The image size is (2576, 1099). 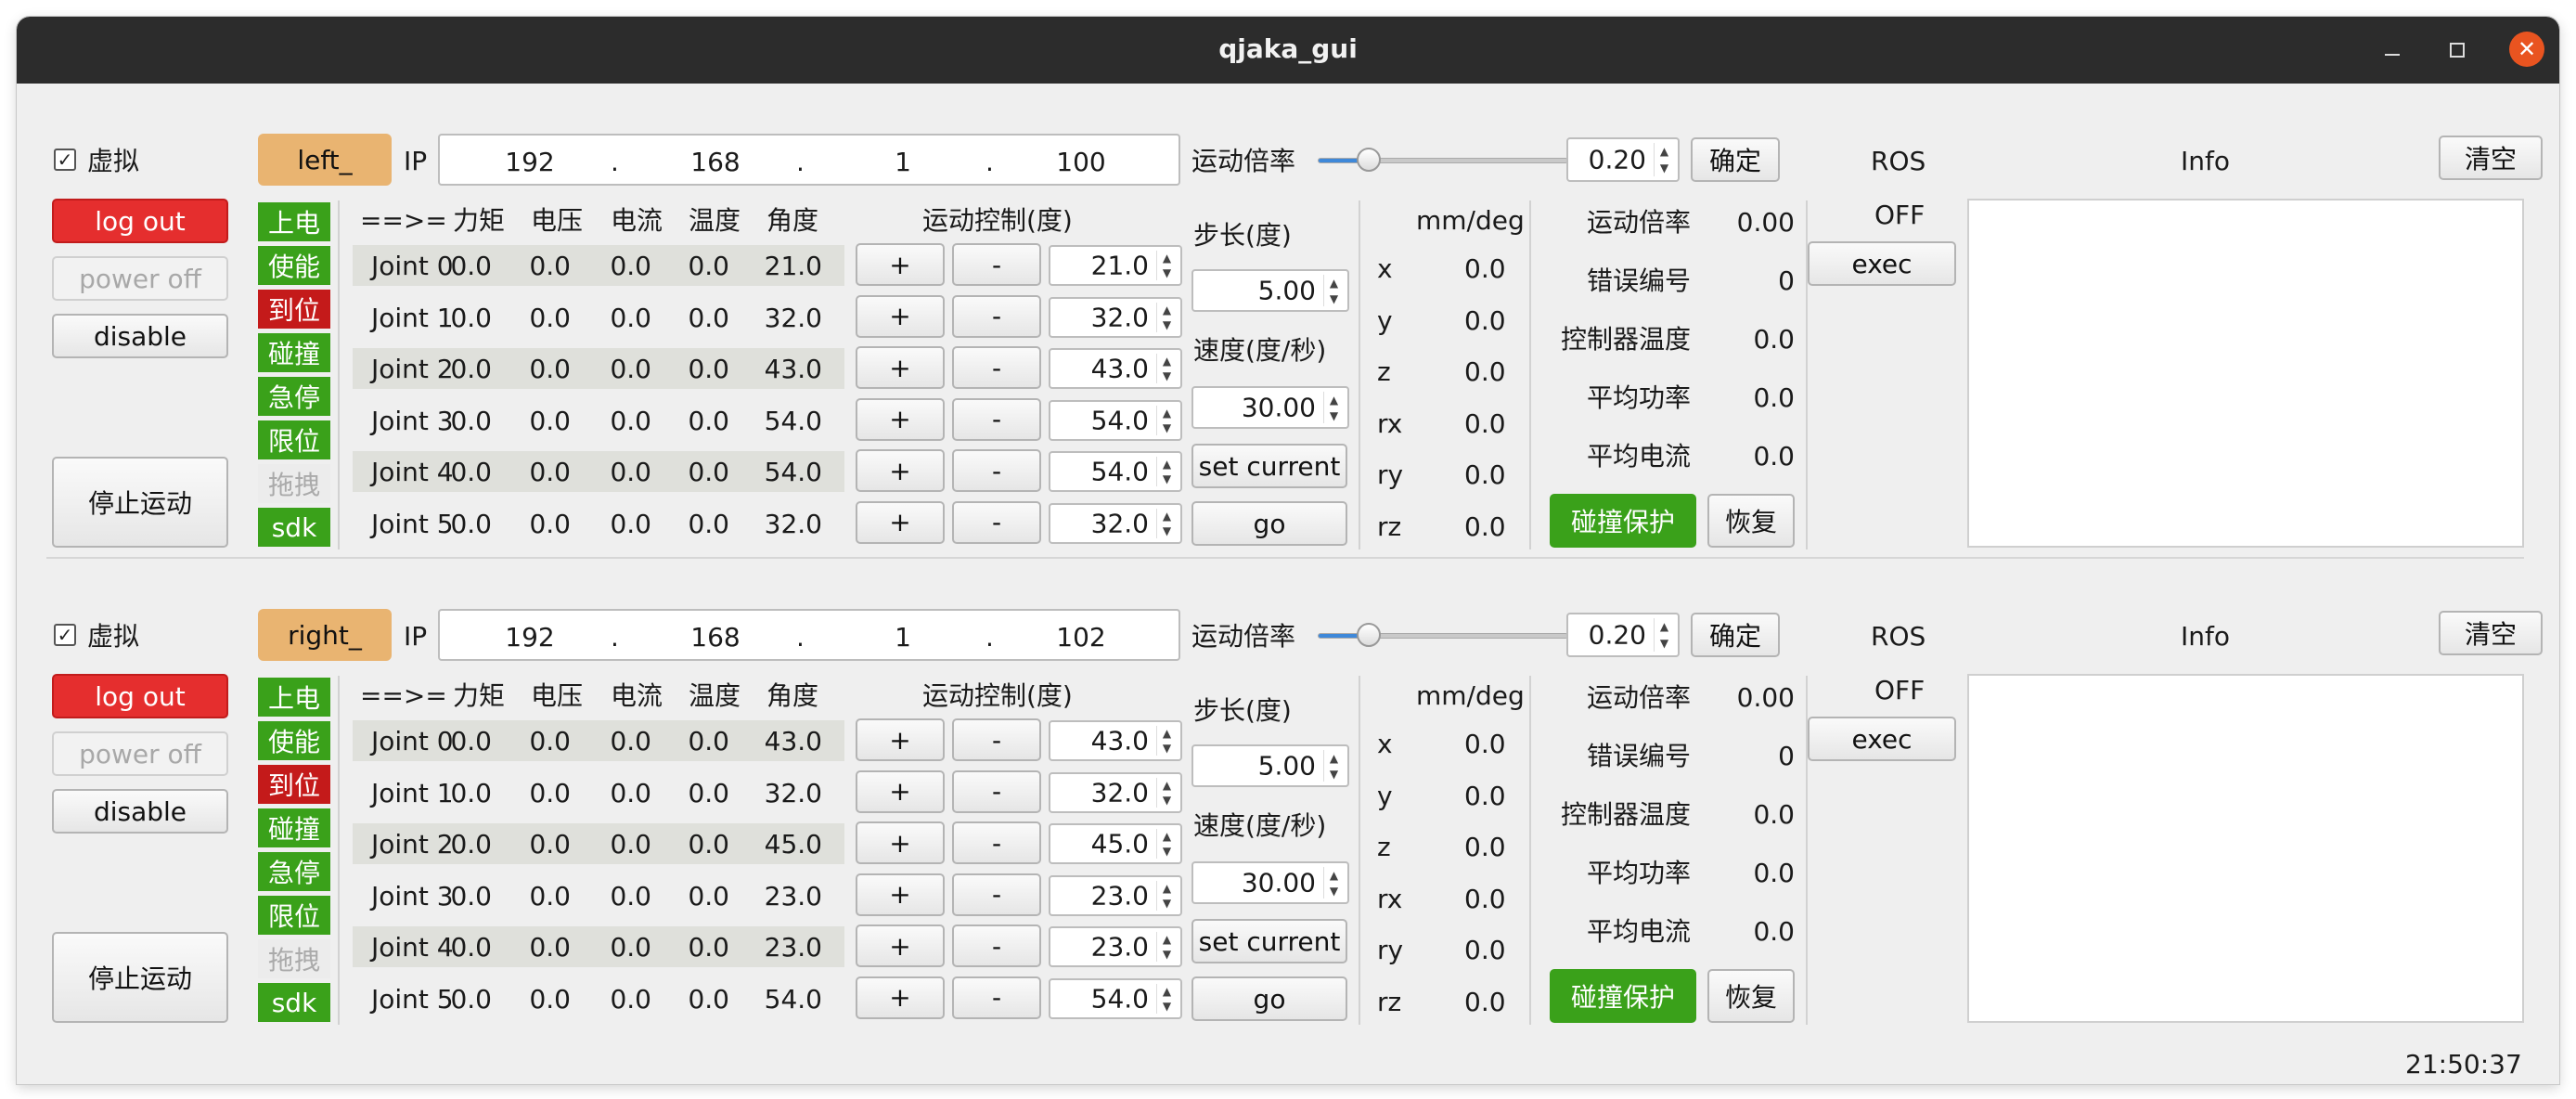 What do you see at coordinates (1269, 941) in the screenshot?
I see `set-current-button: set current` at bounding box center [1269, 941].